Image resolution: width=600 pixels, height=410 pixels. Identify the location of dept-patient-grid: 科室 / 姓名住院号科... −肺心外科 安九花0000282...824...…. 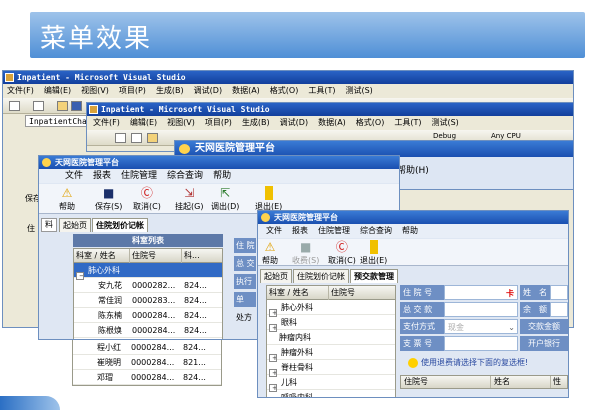
(148, 293).